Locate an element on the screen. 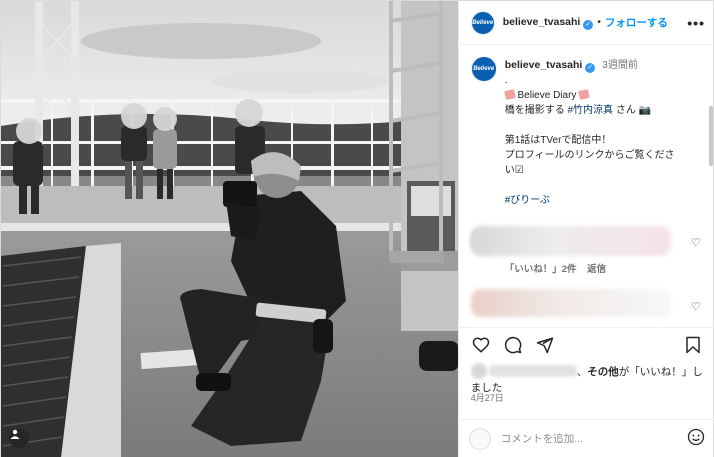 This screenshot has height=457, width=714. like-button is located at coordinates (481, 345).